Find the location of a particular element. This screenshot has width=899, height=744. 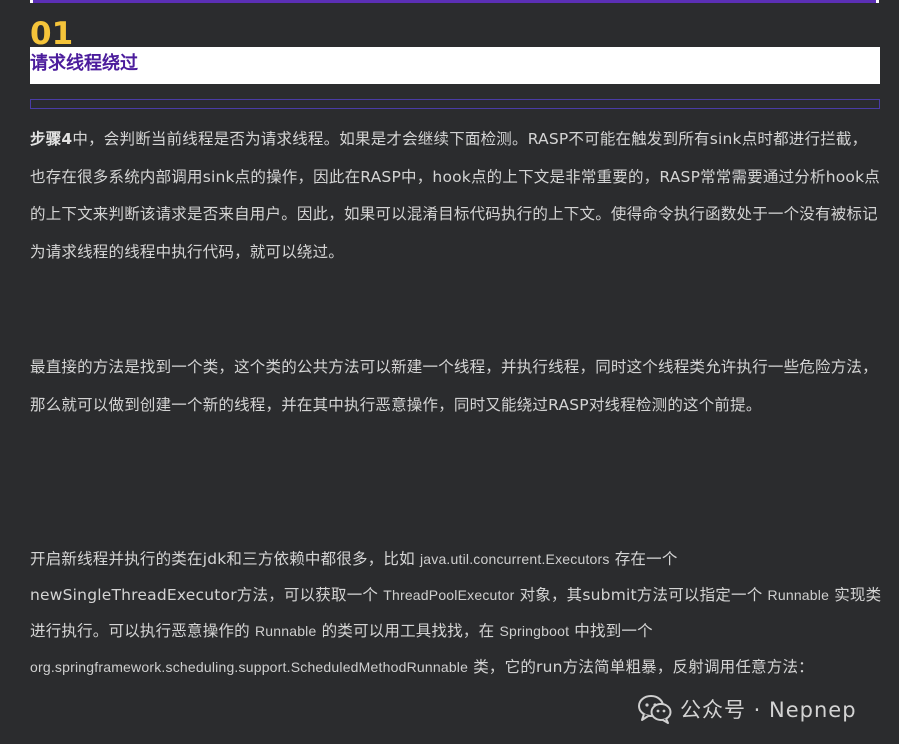

inline-code-threadpoolexecutor: ThreadPoolExecutor is located at coordinates (449, 595).